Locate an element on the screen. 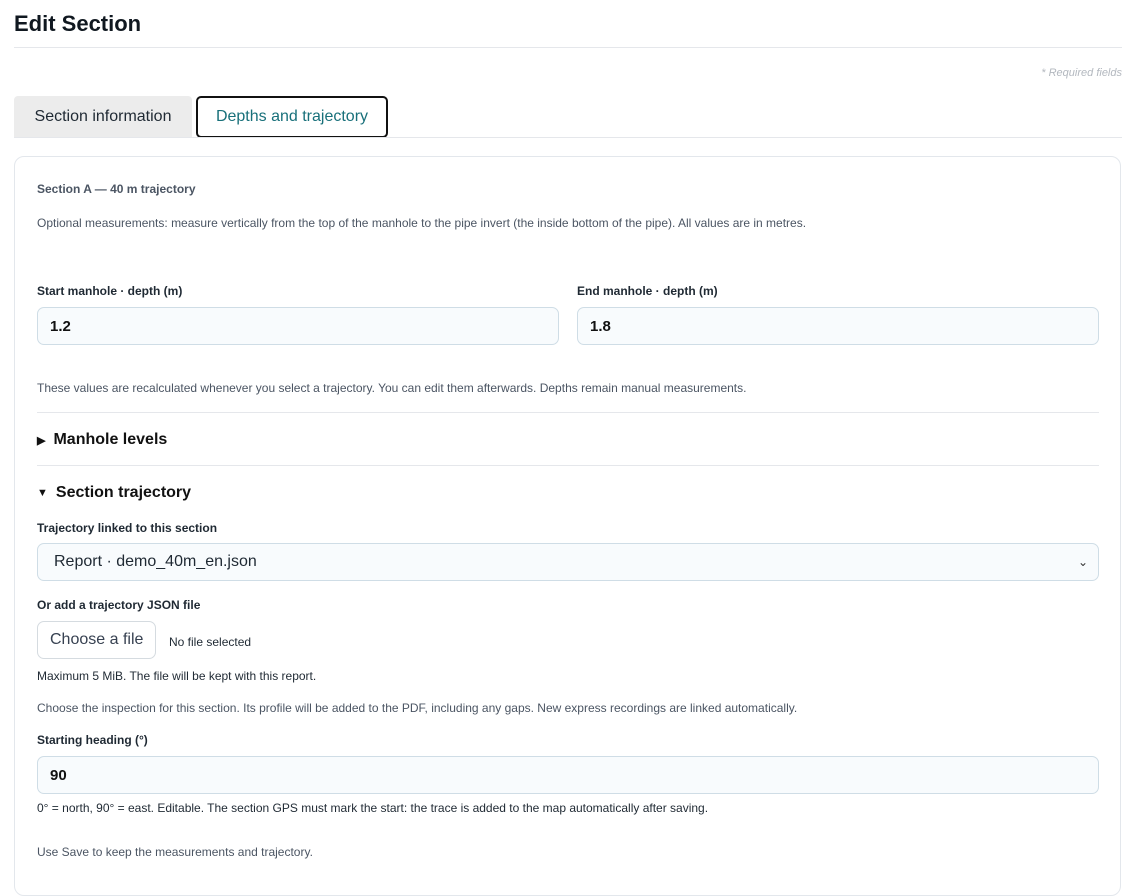 The image size is (1136, 896). file-upload-label: Or add a trajectory JSON file is located at coordinates (119, 605).